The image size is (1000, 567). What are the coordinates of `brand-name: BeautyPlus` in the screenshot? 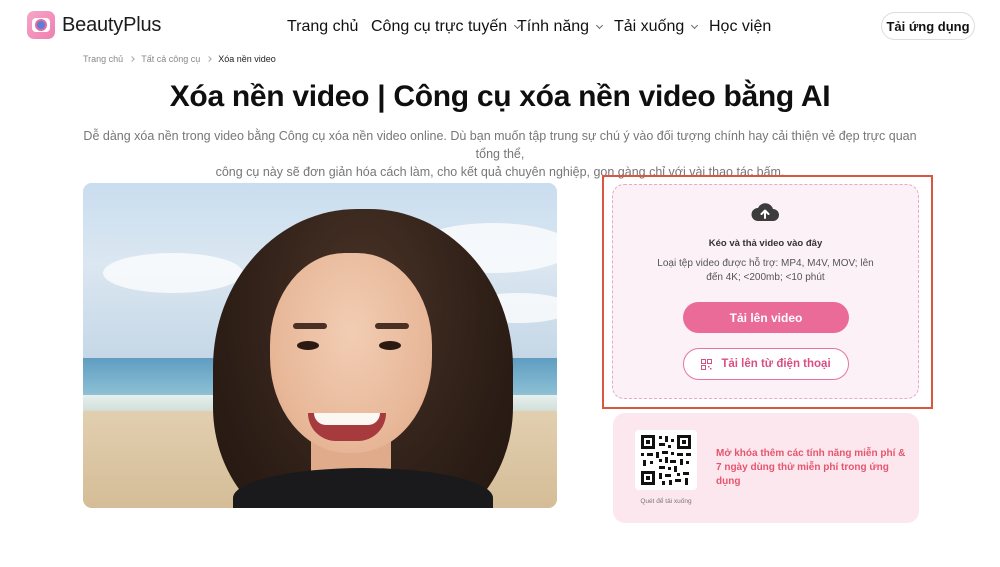 It's located at (112, 24).